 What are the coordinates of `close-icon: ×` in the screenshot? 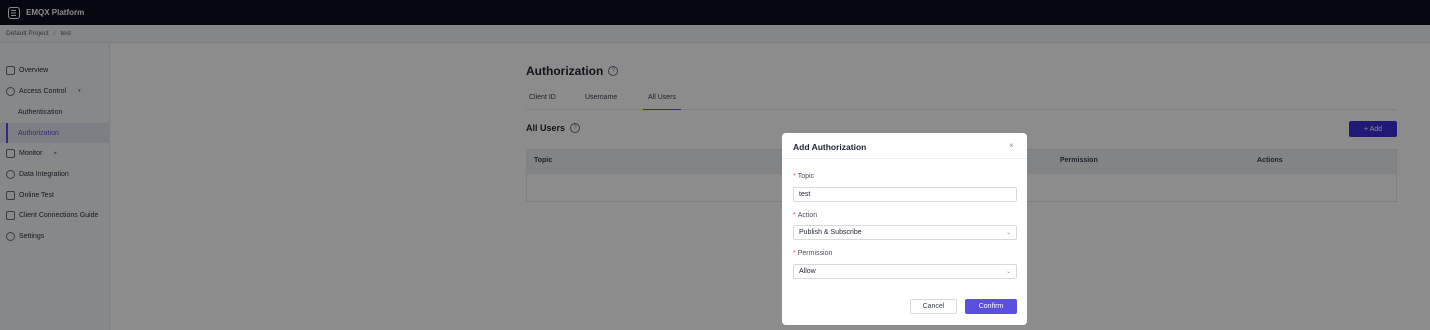 It's located at (1011, 145).